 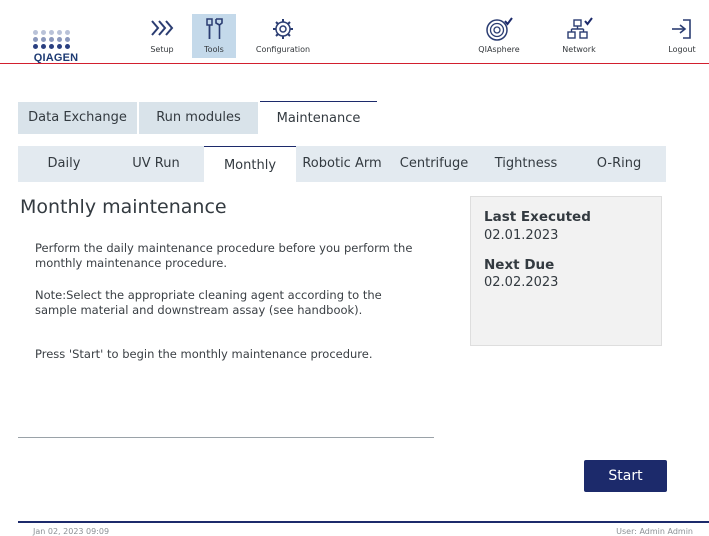 What do you see at coordinates (123, 207) in the screenshot?
I see `page-title: Monthly maintenance` at bounding box center [123, 207].